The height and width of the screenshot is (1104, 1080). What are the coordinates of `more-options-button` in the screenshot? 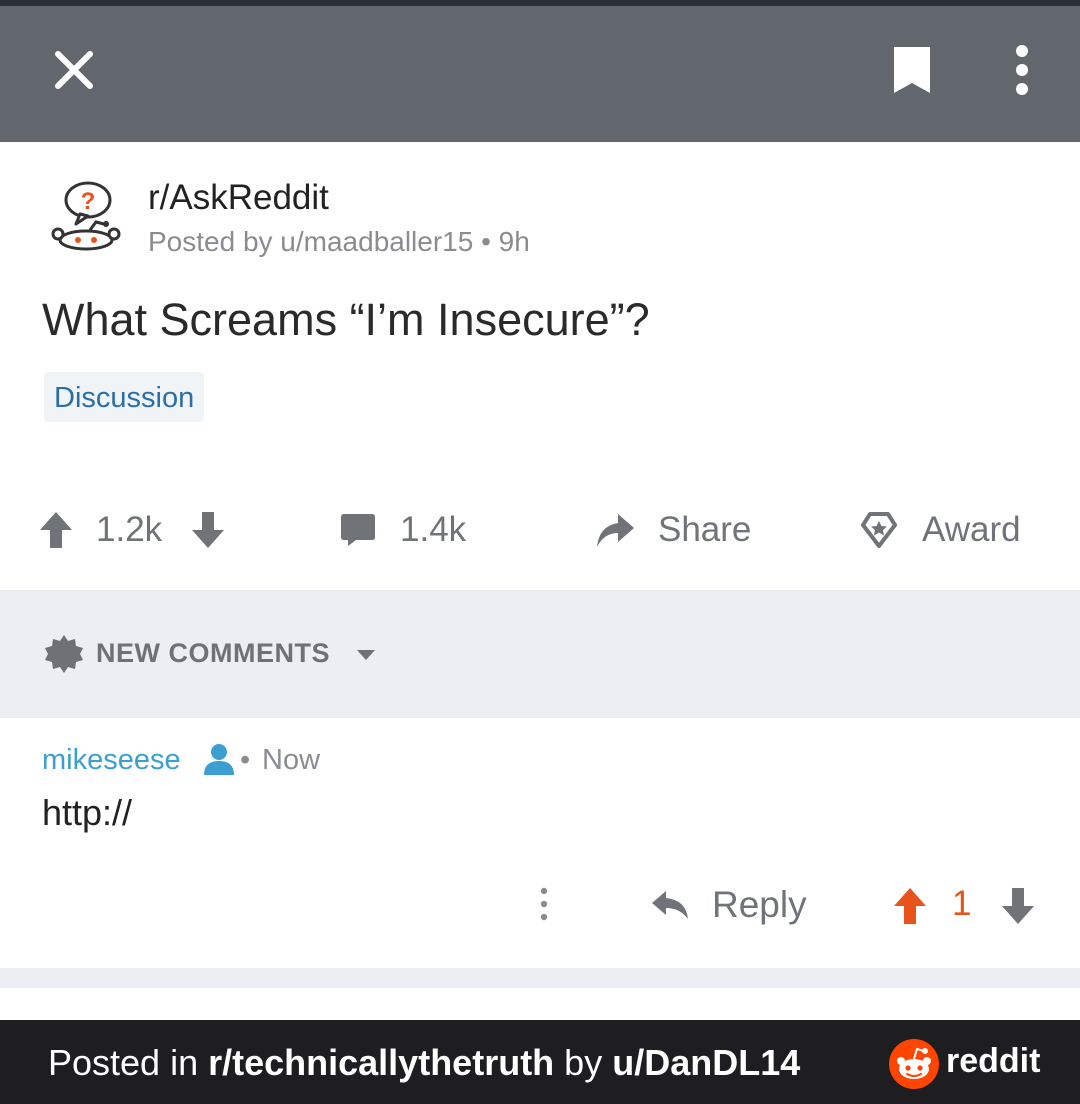 It's located at (1022, 70).